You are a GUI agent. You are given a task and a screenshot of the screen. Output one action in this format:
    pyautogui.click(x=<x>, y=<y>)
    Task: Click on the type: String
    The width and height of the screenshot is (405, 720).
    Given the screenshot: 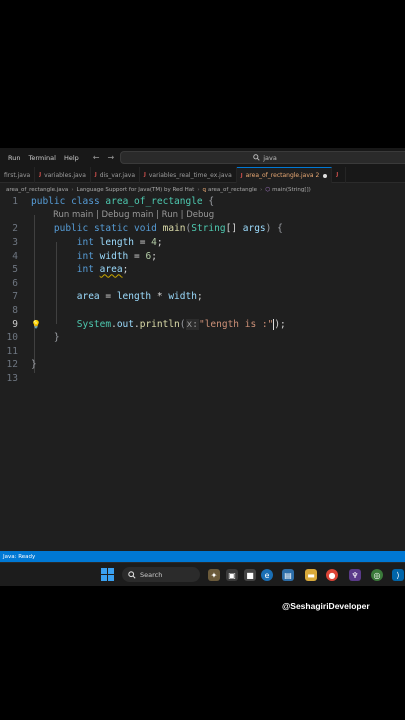 What is the action you would take?
    pyautogui.click(x=208, y=229)
    